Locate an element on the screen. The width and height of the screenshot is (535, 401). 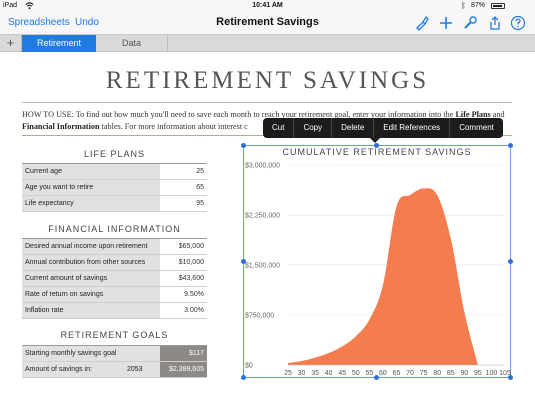
x-tick-label: 40 is located at coordinates (329, 373).